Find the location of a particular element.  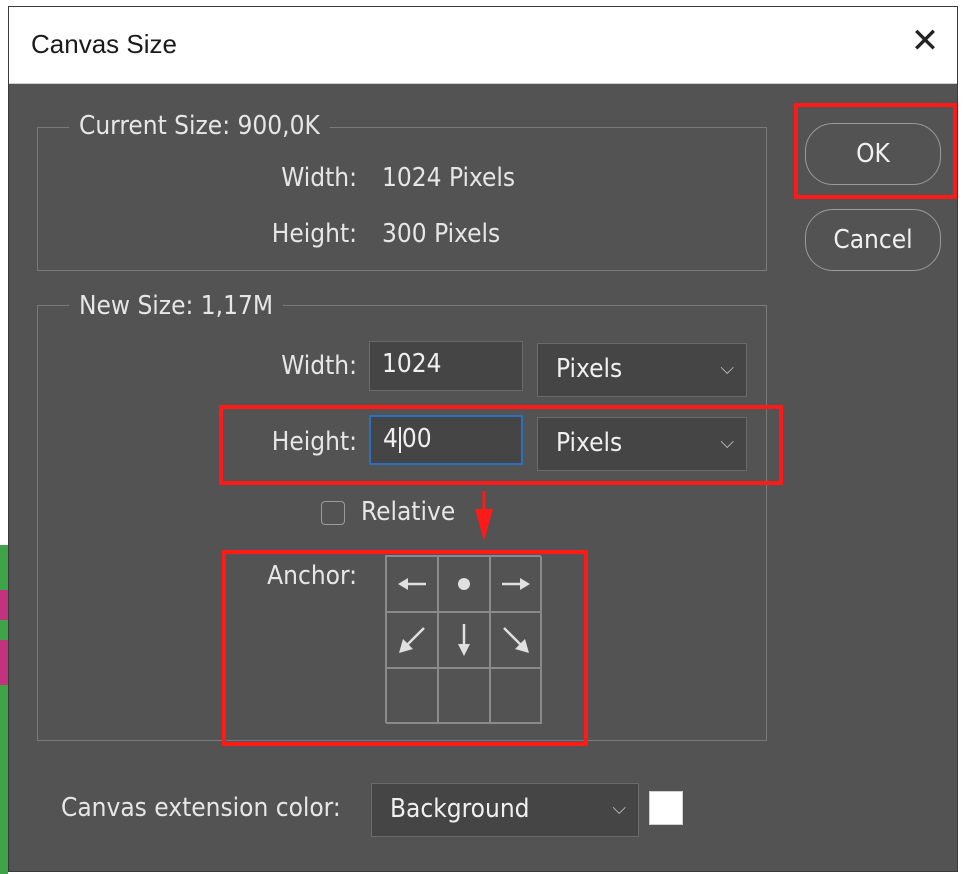

text-caret is located at coordinates (399, 439).